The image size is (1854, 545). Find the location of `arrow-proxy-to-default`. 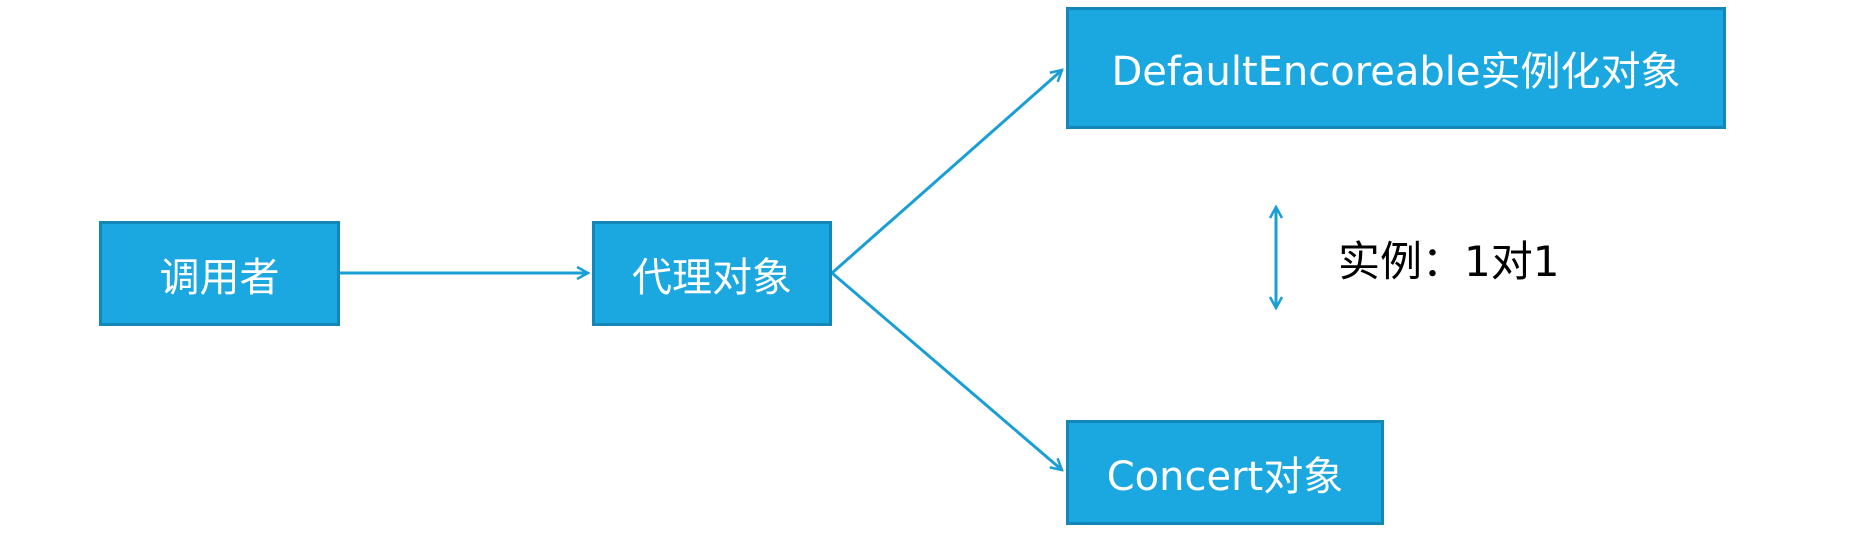

arrow-proxy-to-default is located at coordinates (946, 172).